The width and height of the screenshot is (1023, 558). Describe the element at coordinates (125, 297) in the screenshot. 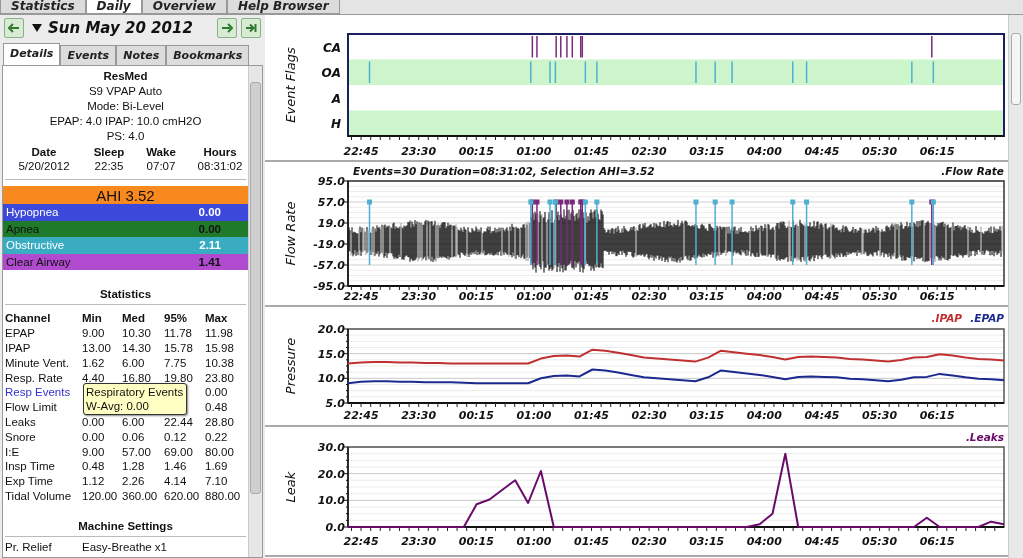

I see `section-title: Statistics` at that location.